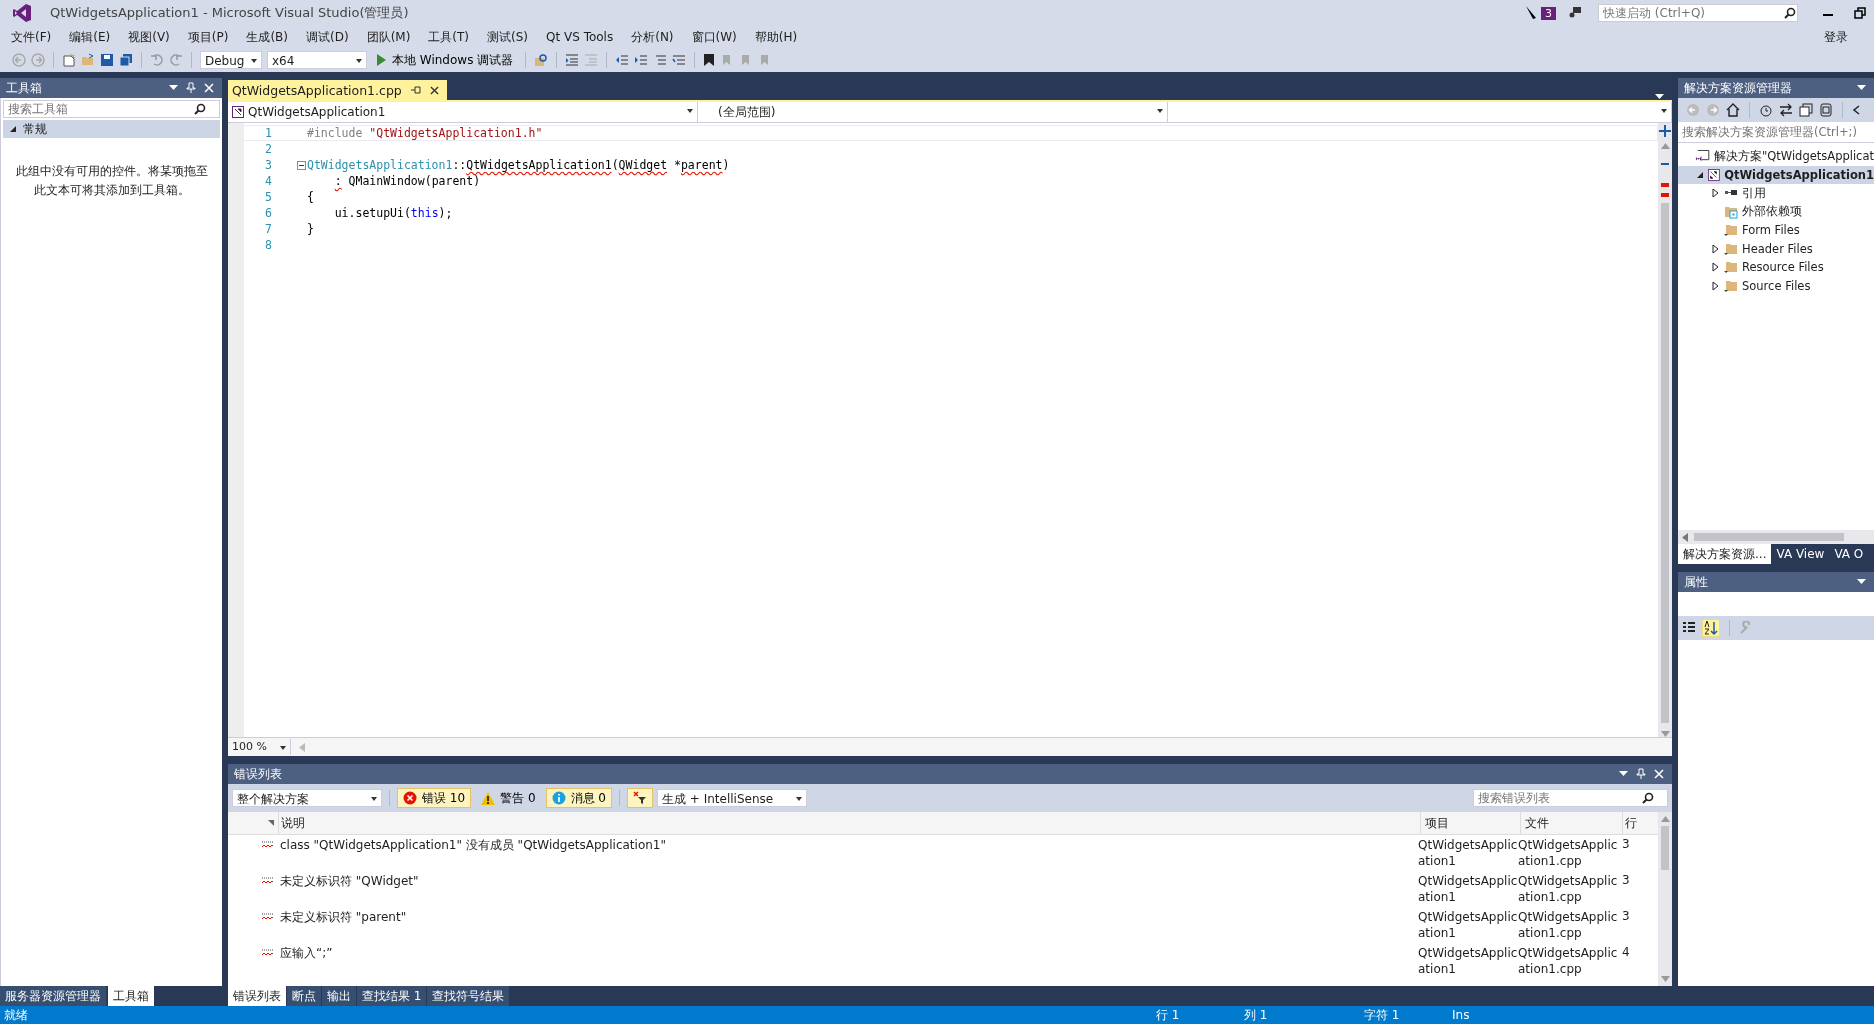  What do you see at coordinates (578, 798) in the screenshot?
I see `filter-toggle: 消息 0` at bounding box center [578, 798].